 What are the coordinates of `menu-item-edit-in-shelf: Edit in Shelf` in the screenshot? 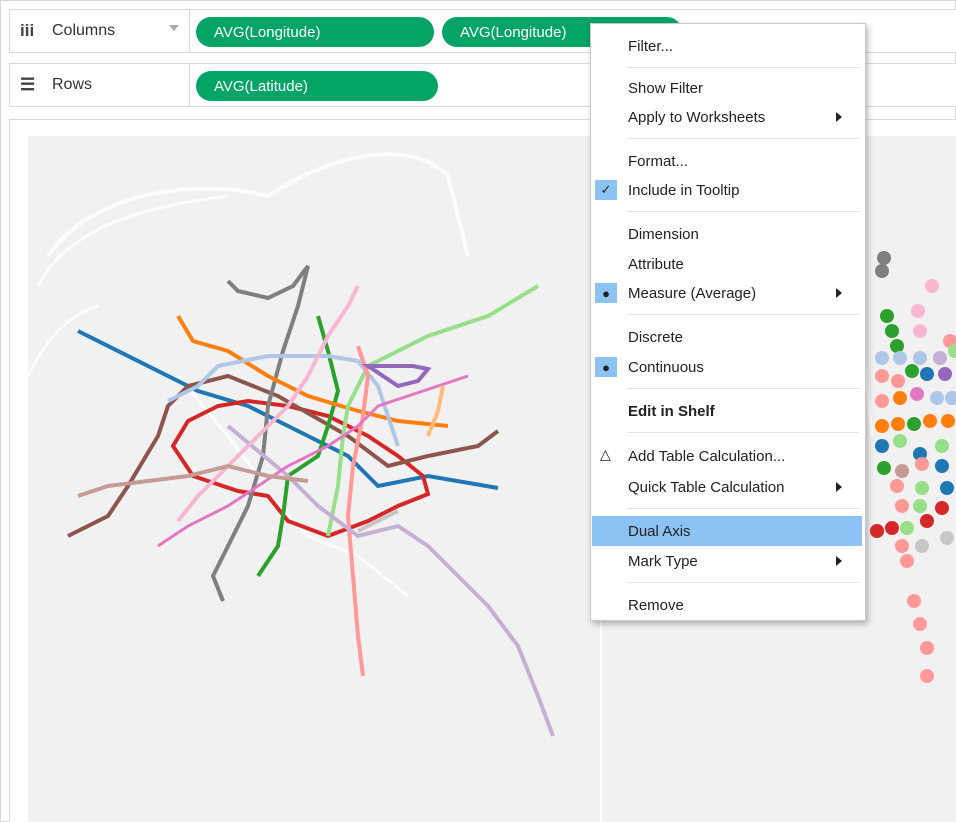 It's located at (727, 411).